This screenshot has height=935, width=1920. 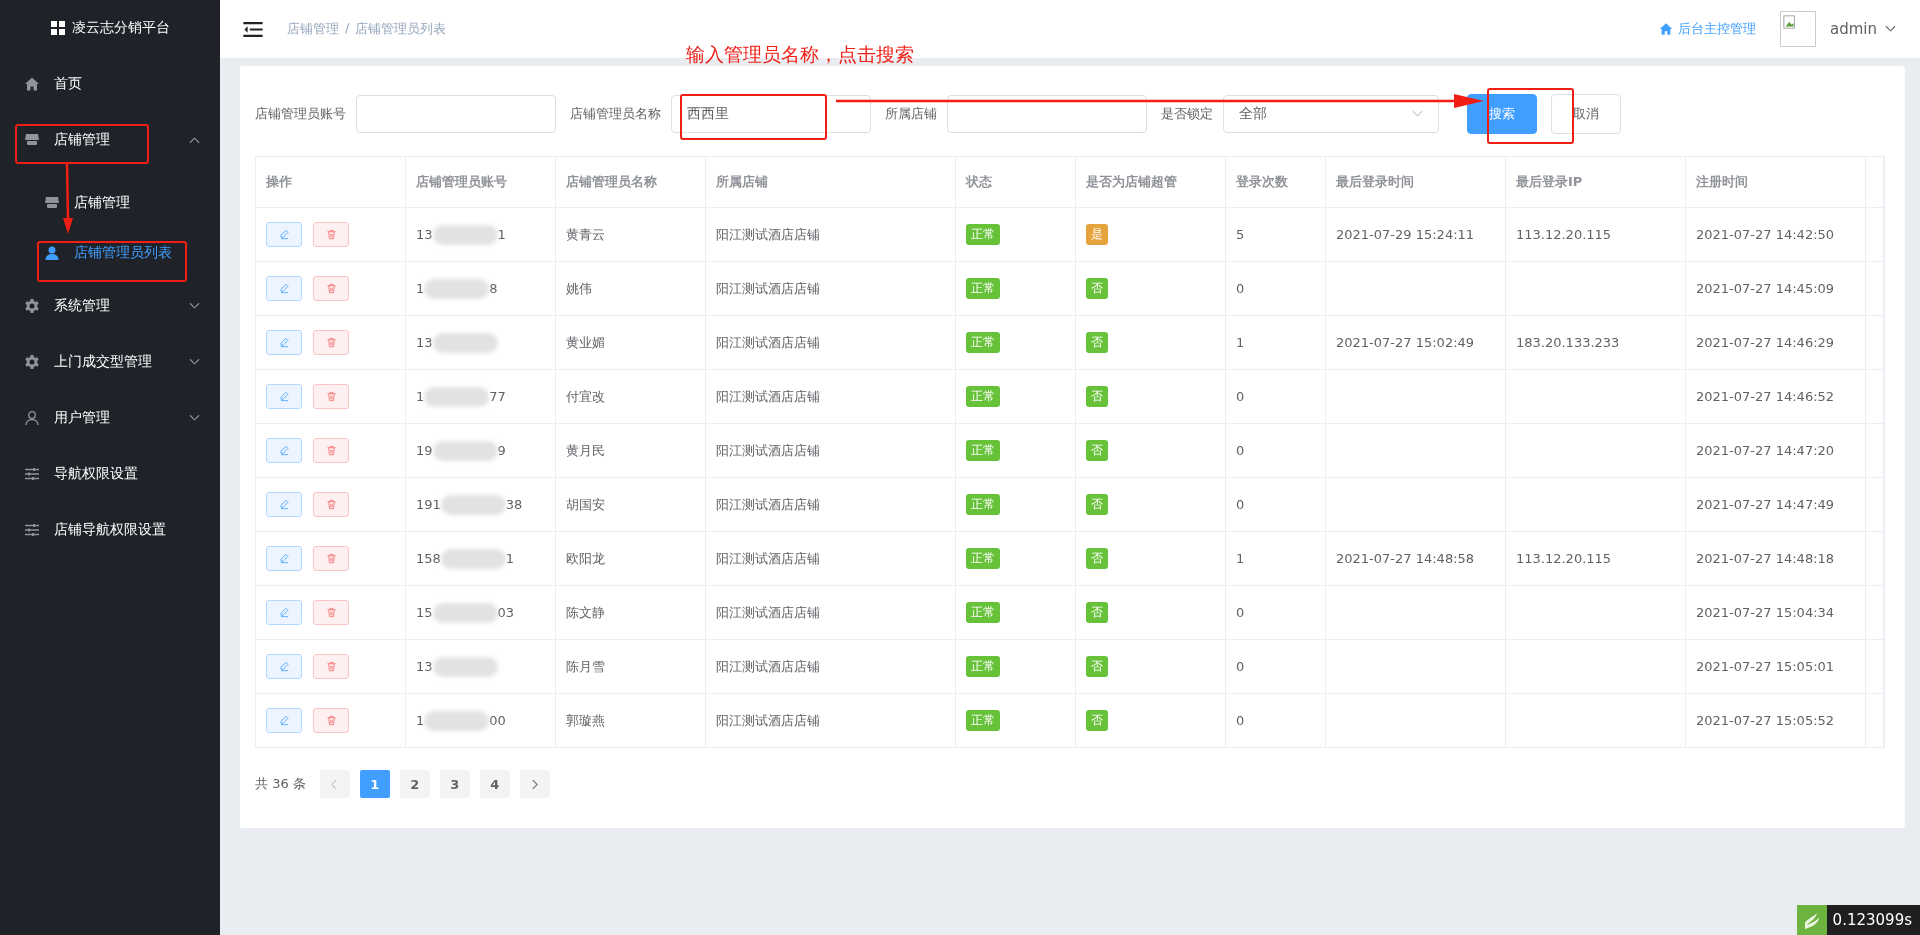 I want to click on sidebar-item: 上门成交型管理, so click(x=110, y=362).